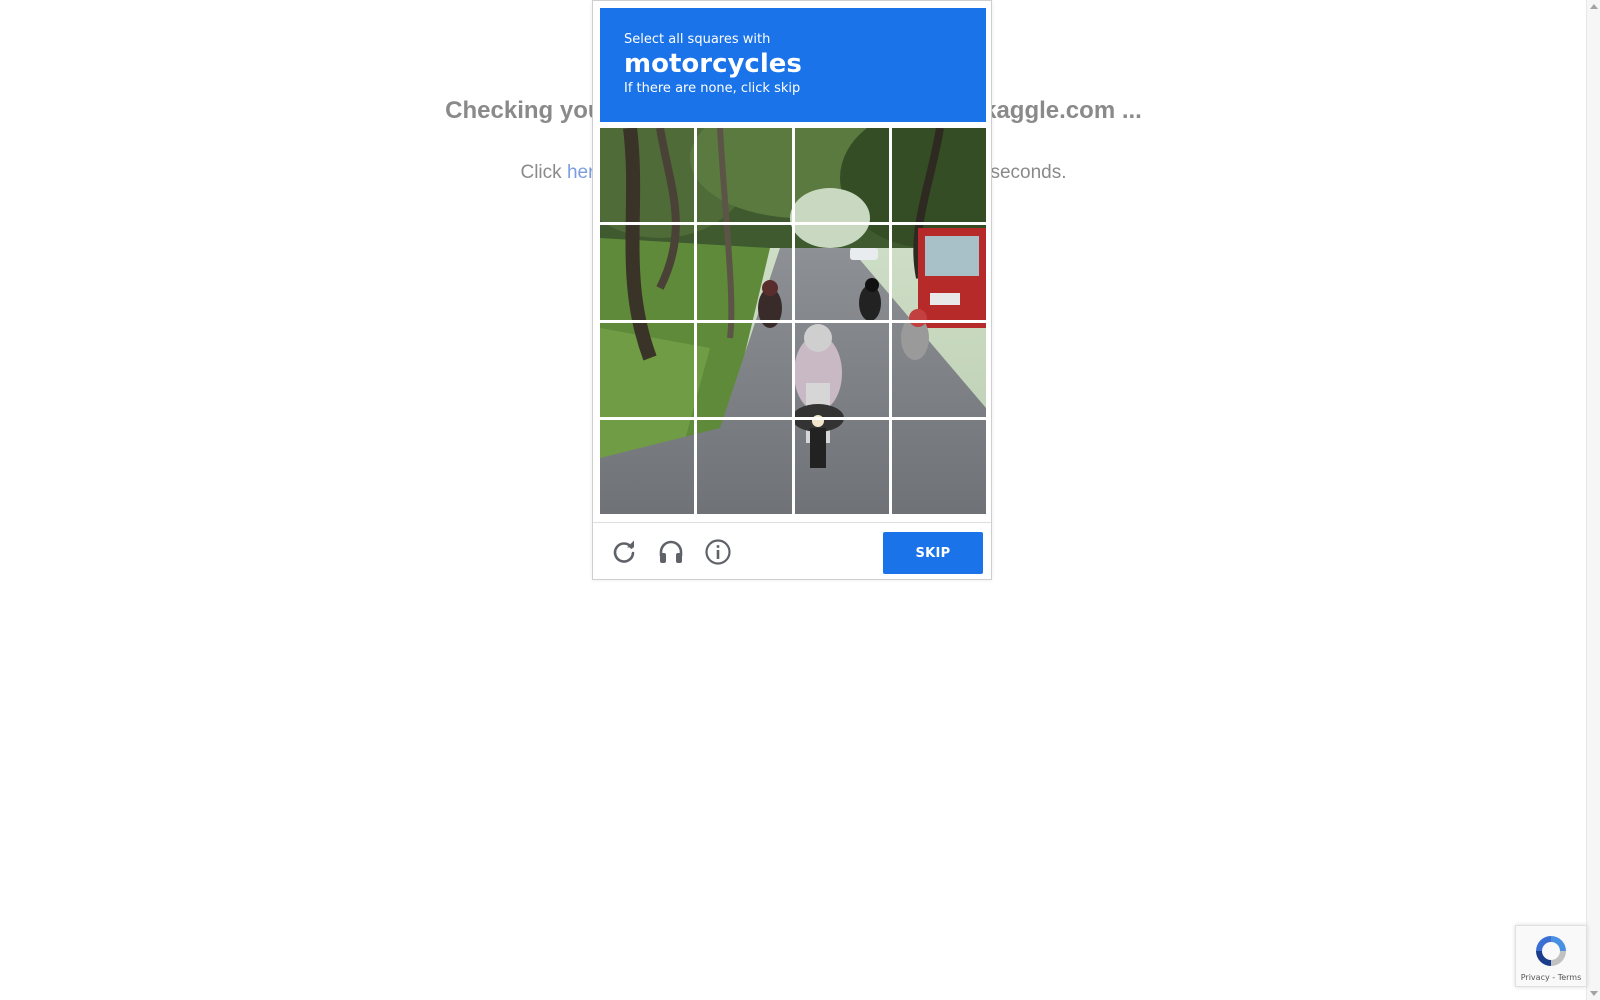  What do you see at coordinates (933, 553) in the screenshot?
I see `skip-button: SKIP` at bounding box center [933, 553].